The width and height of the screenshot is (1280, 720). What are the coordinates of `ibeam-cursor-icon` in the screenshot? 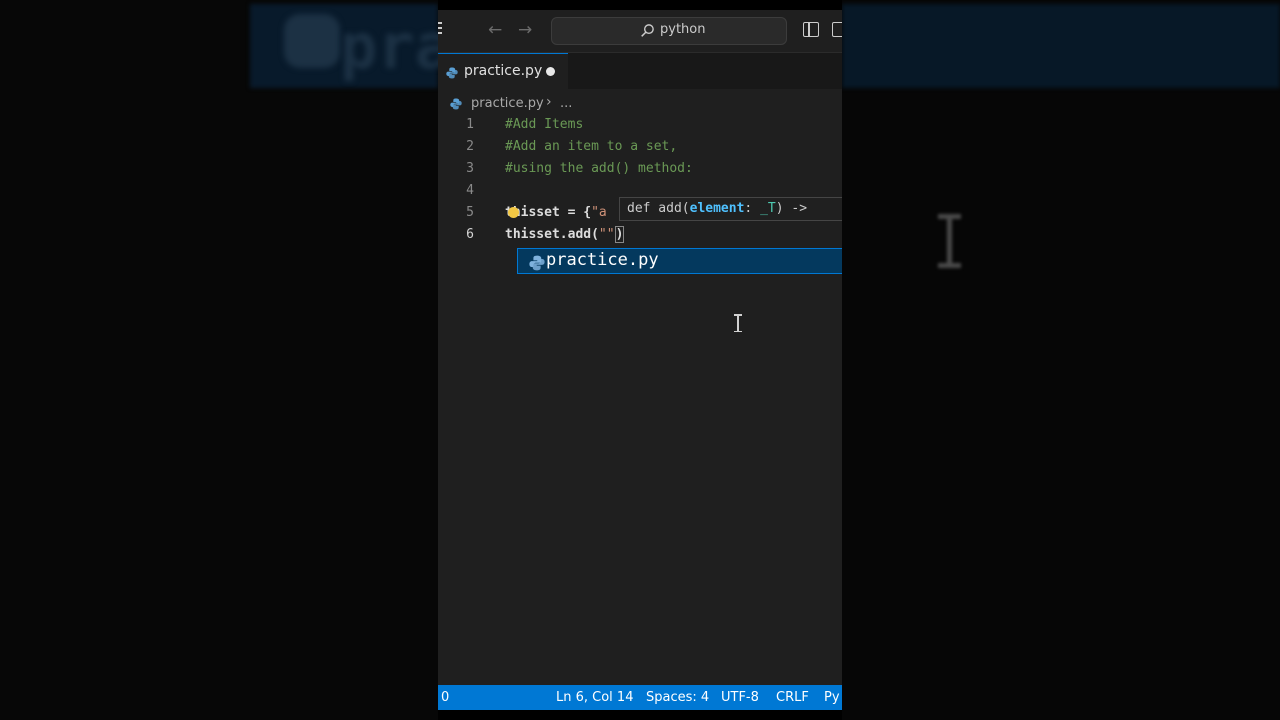 It's located at (738, 323).